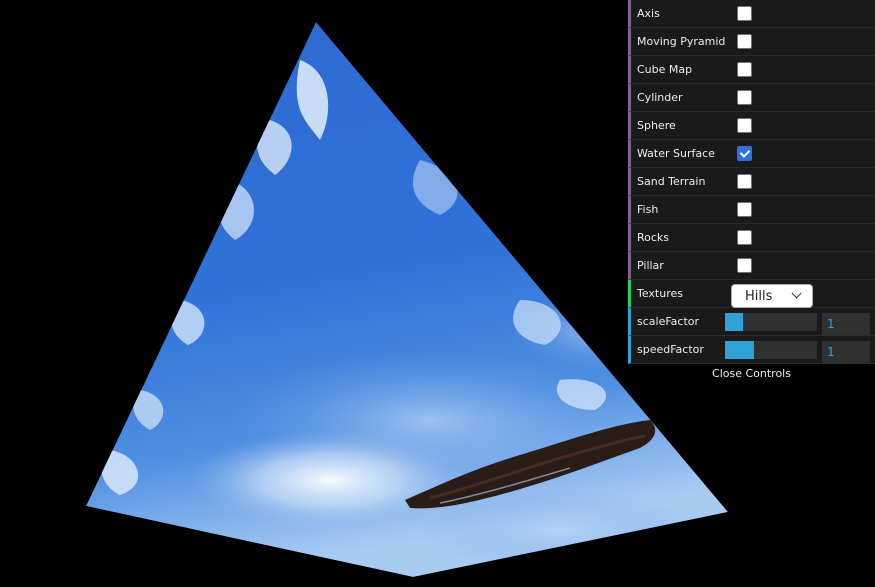 This screenshot has height=587, width=875. What do you see at coordinates (660, 97) in the screenshot?
I see `cylinder-label: Cylinder` at bounding box center [660, 97].